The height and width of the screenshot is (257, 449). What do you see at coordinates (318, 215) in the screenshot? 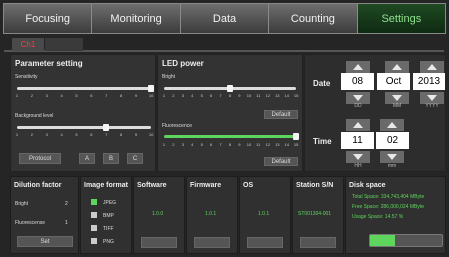
I see `station-panel: Station S/N ST001304-001` at bounding box center [318, 215].